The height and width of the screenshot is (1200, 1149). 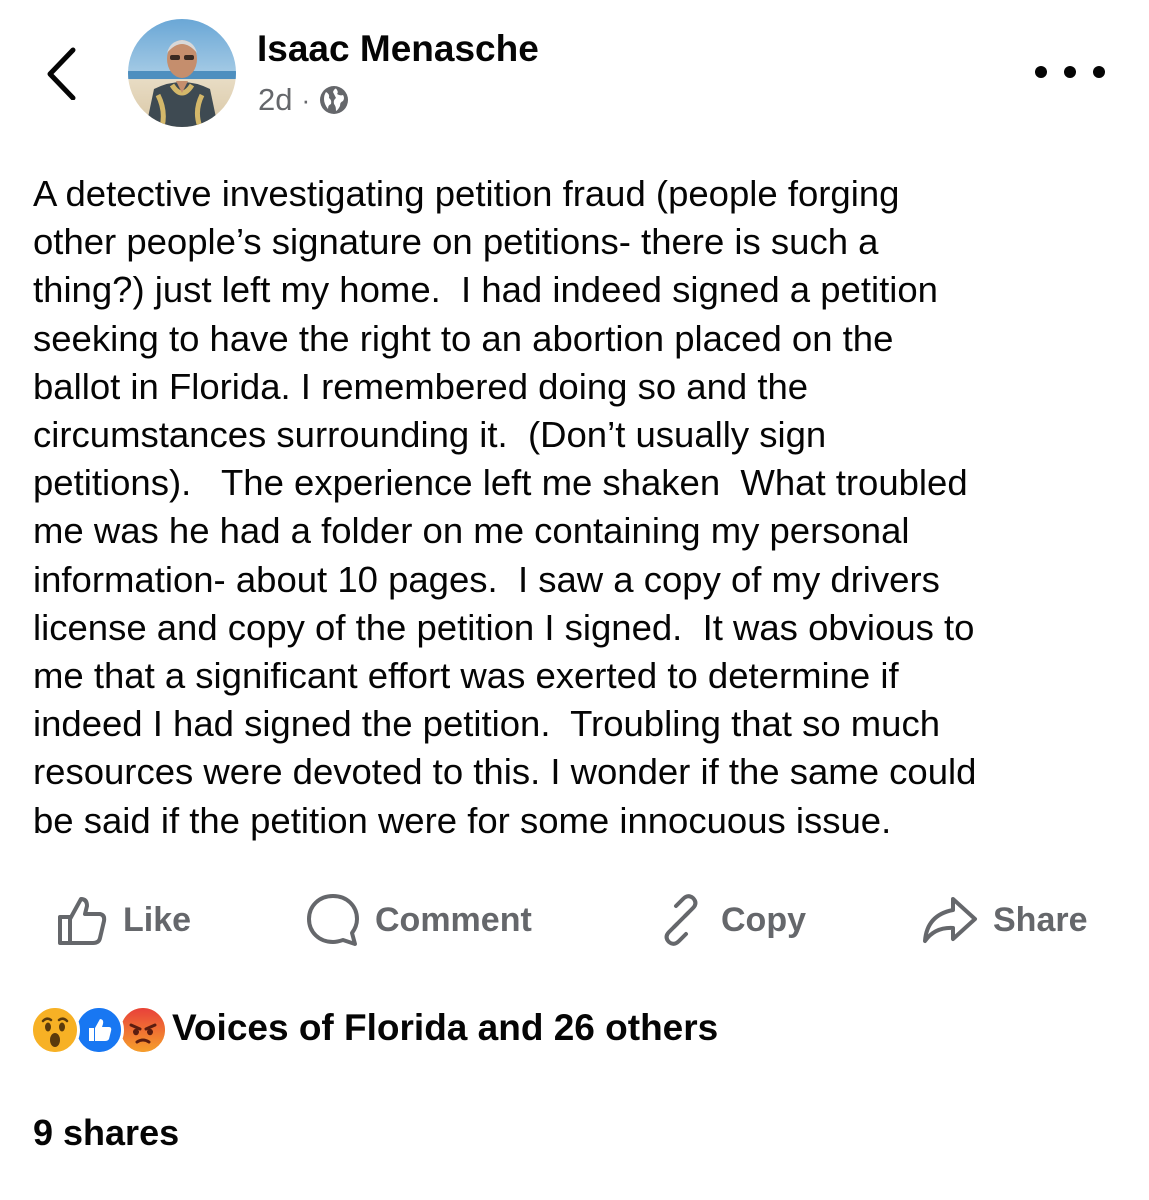 I want to click on more-options-button, so click(x=1070, y=72).